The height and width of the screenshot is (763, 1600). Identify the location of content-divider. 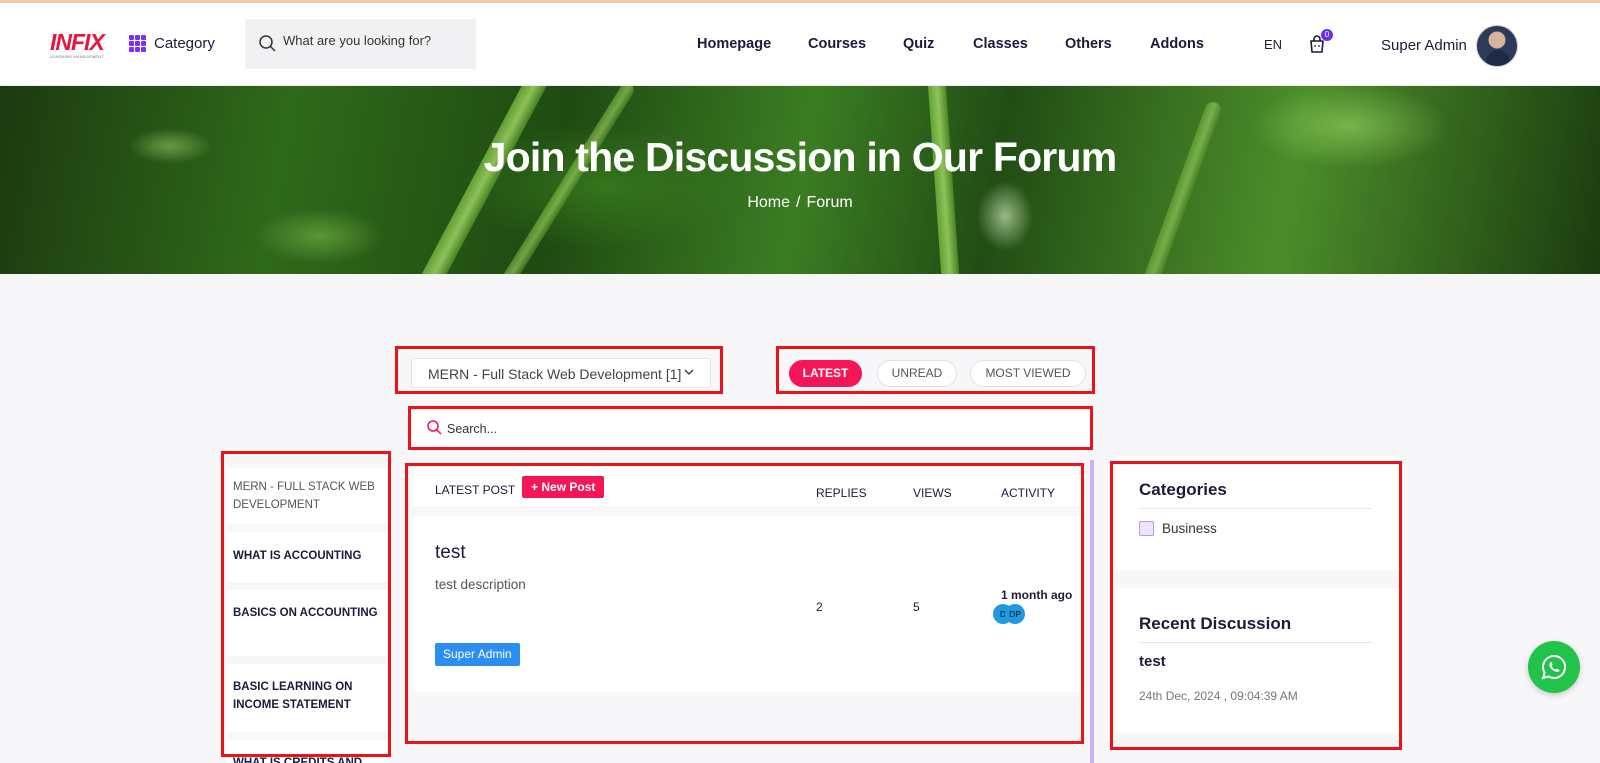
(1092, 611).